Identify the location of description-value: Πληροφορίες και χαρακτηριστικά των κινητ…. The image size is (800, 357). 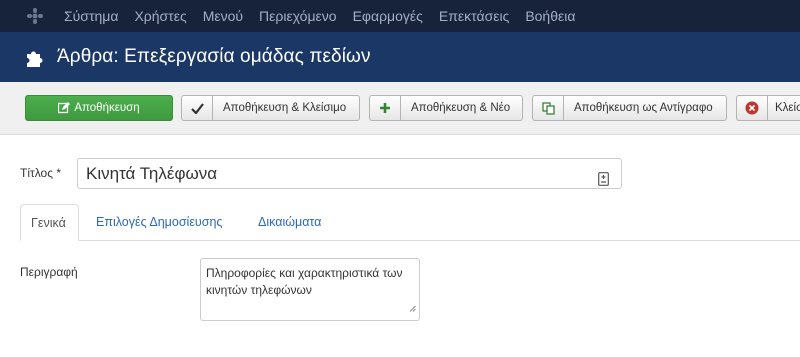
(304, 281).